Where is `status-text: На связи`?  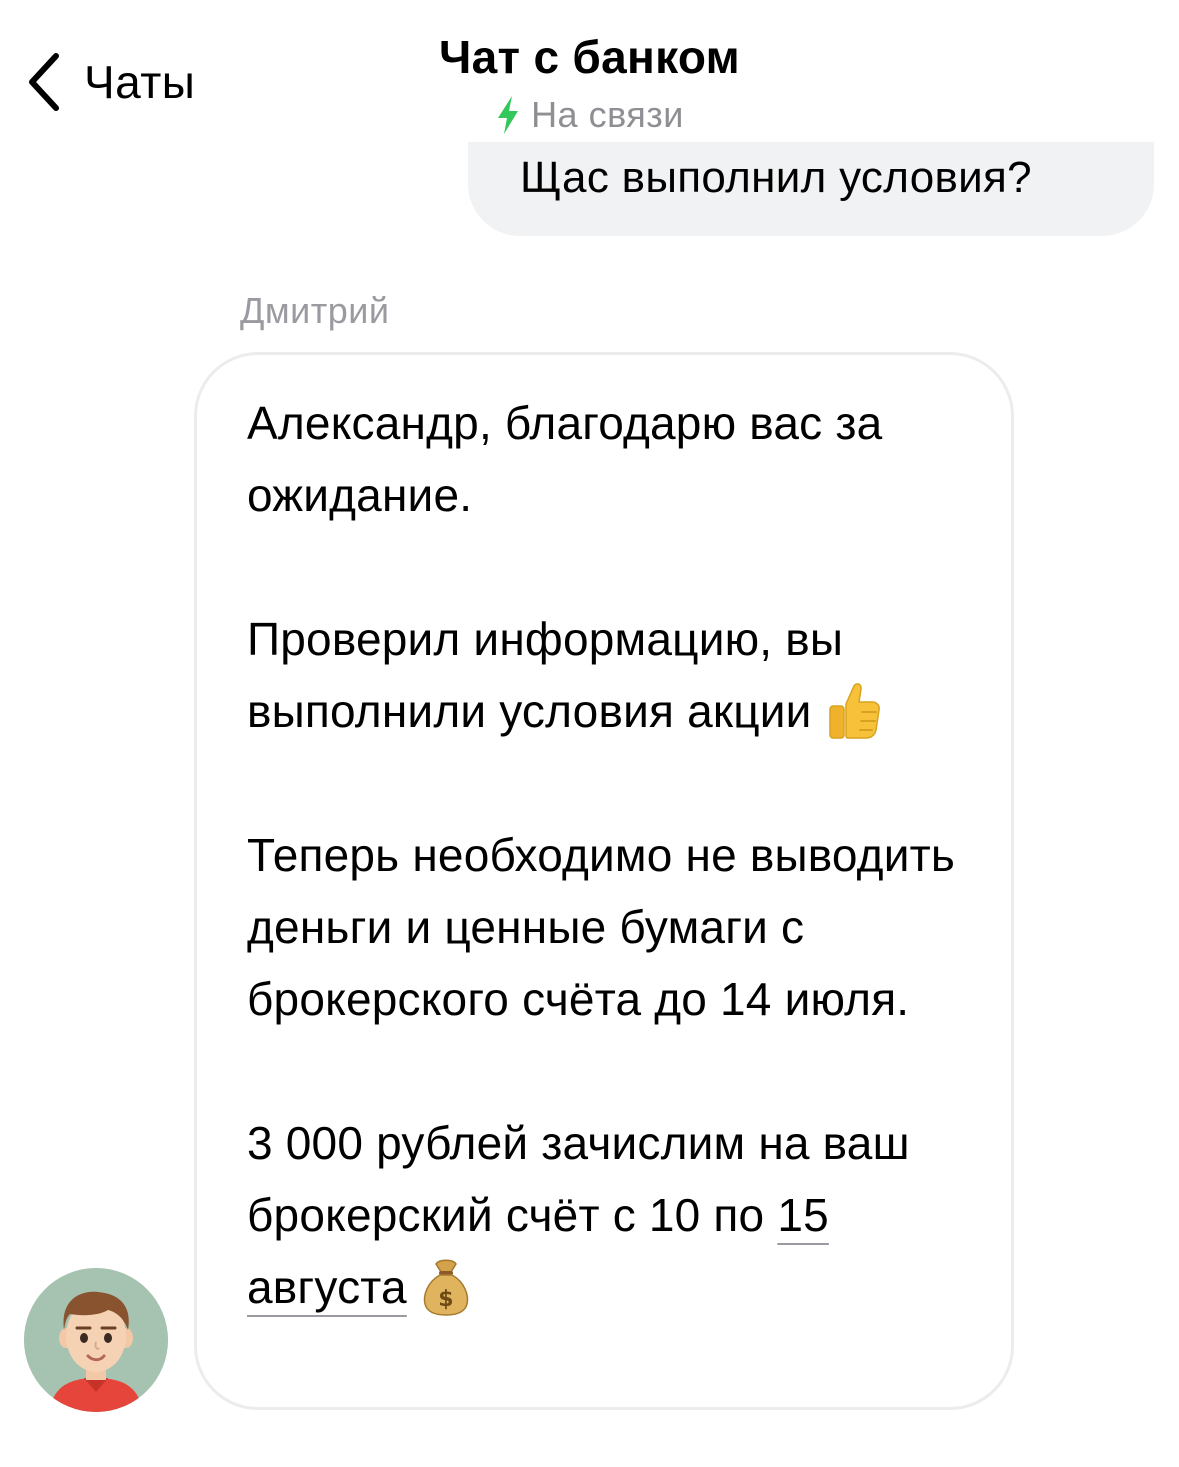 status-text: На связи is located at coordinates (607, 114).